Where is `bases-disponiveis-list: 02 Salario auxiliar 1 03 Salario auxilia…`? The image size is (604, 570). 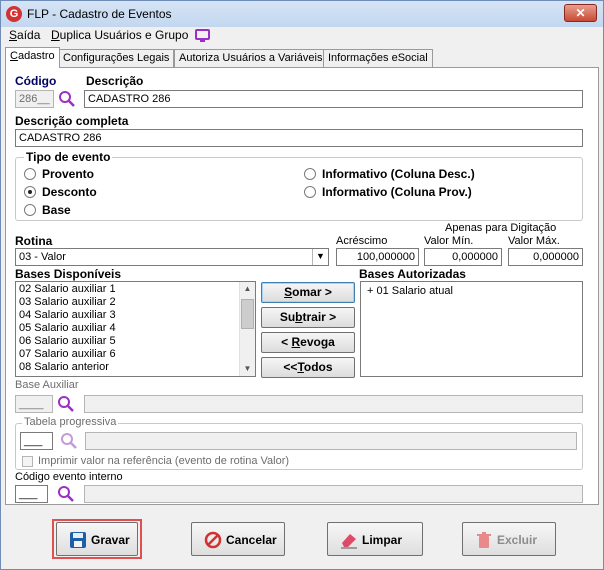 bases-disponiveis-list: 02 Salario auxiliar 1 03 Salario auxilia… is located at coordinates (135, 329).